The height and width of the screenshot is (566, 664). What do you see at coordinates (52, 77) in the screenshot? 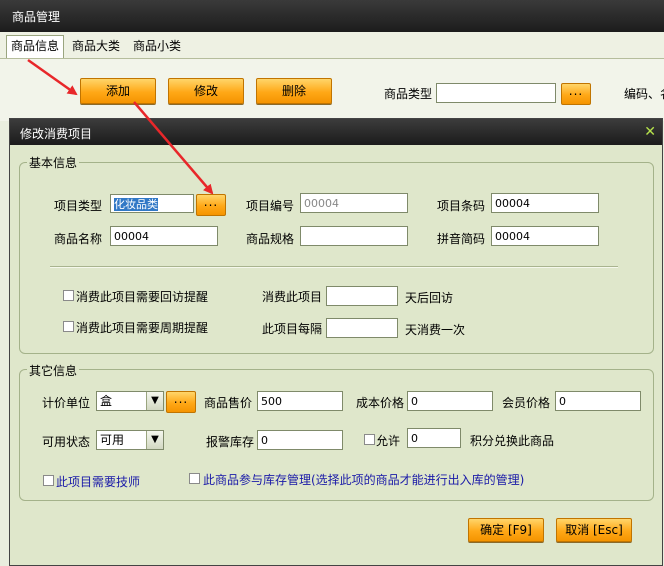
I see `arrow-to-add-button` at bounding box center [52, 77].